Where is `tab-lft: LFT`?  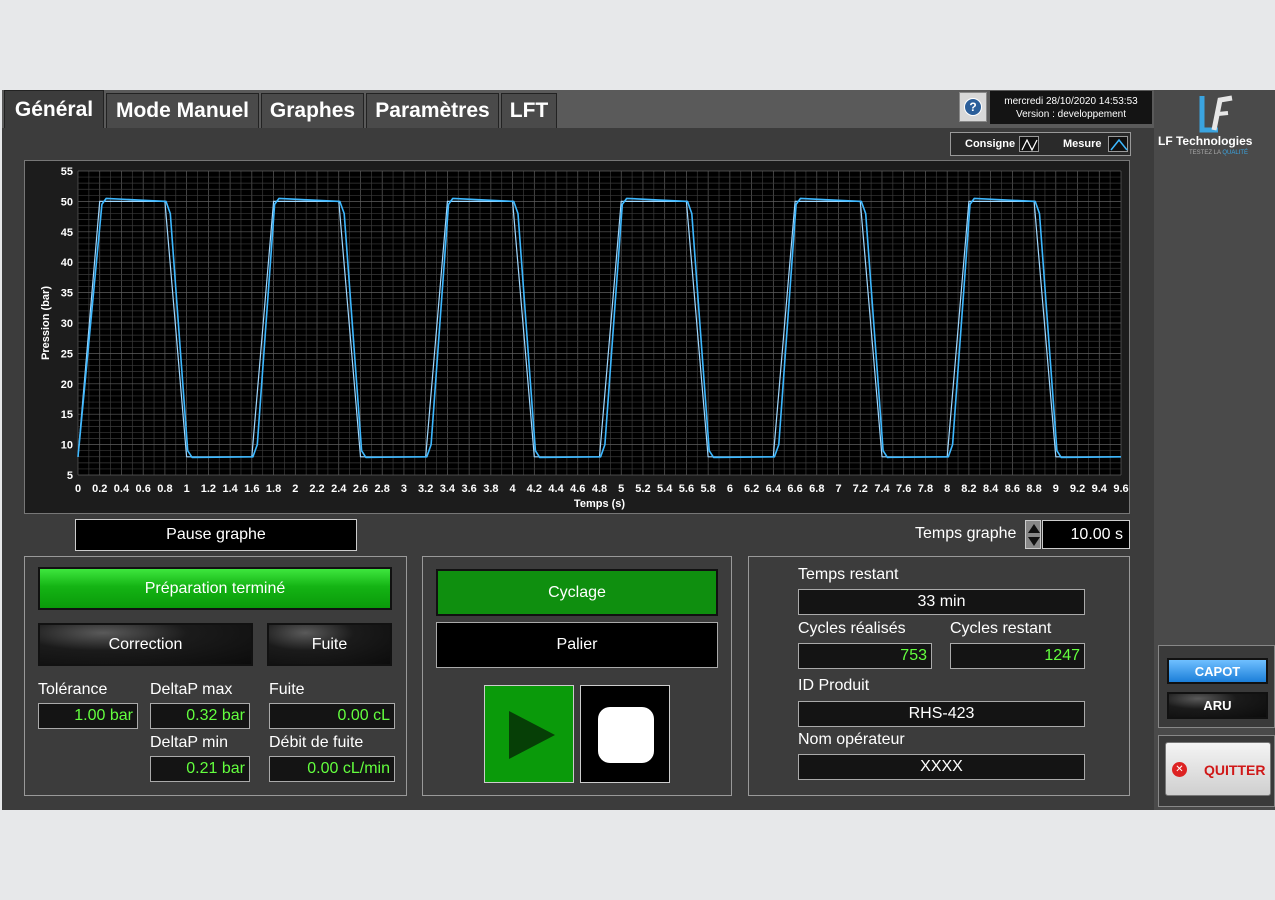
tab-lft: LFT is located at coordinates (529, 110).